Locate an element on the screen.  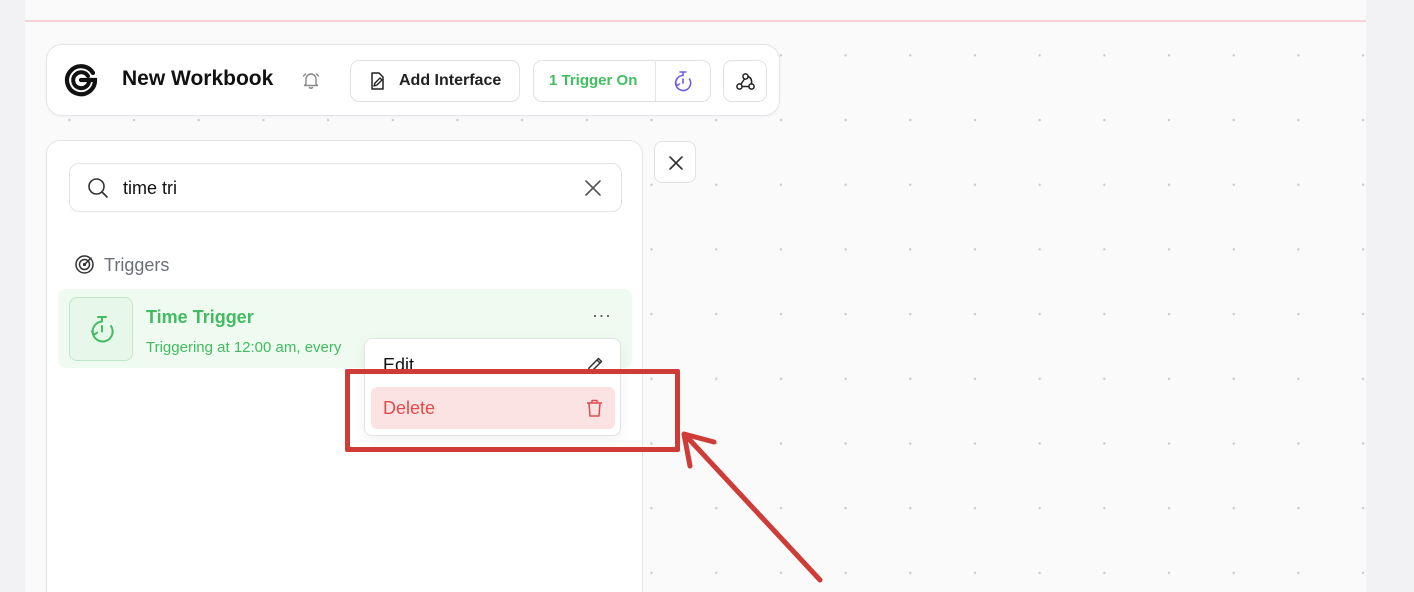
annotation-highlight-box is located at coordinates (512, 410).